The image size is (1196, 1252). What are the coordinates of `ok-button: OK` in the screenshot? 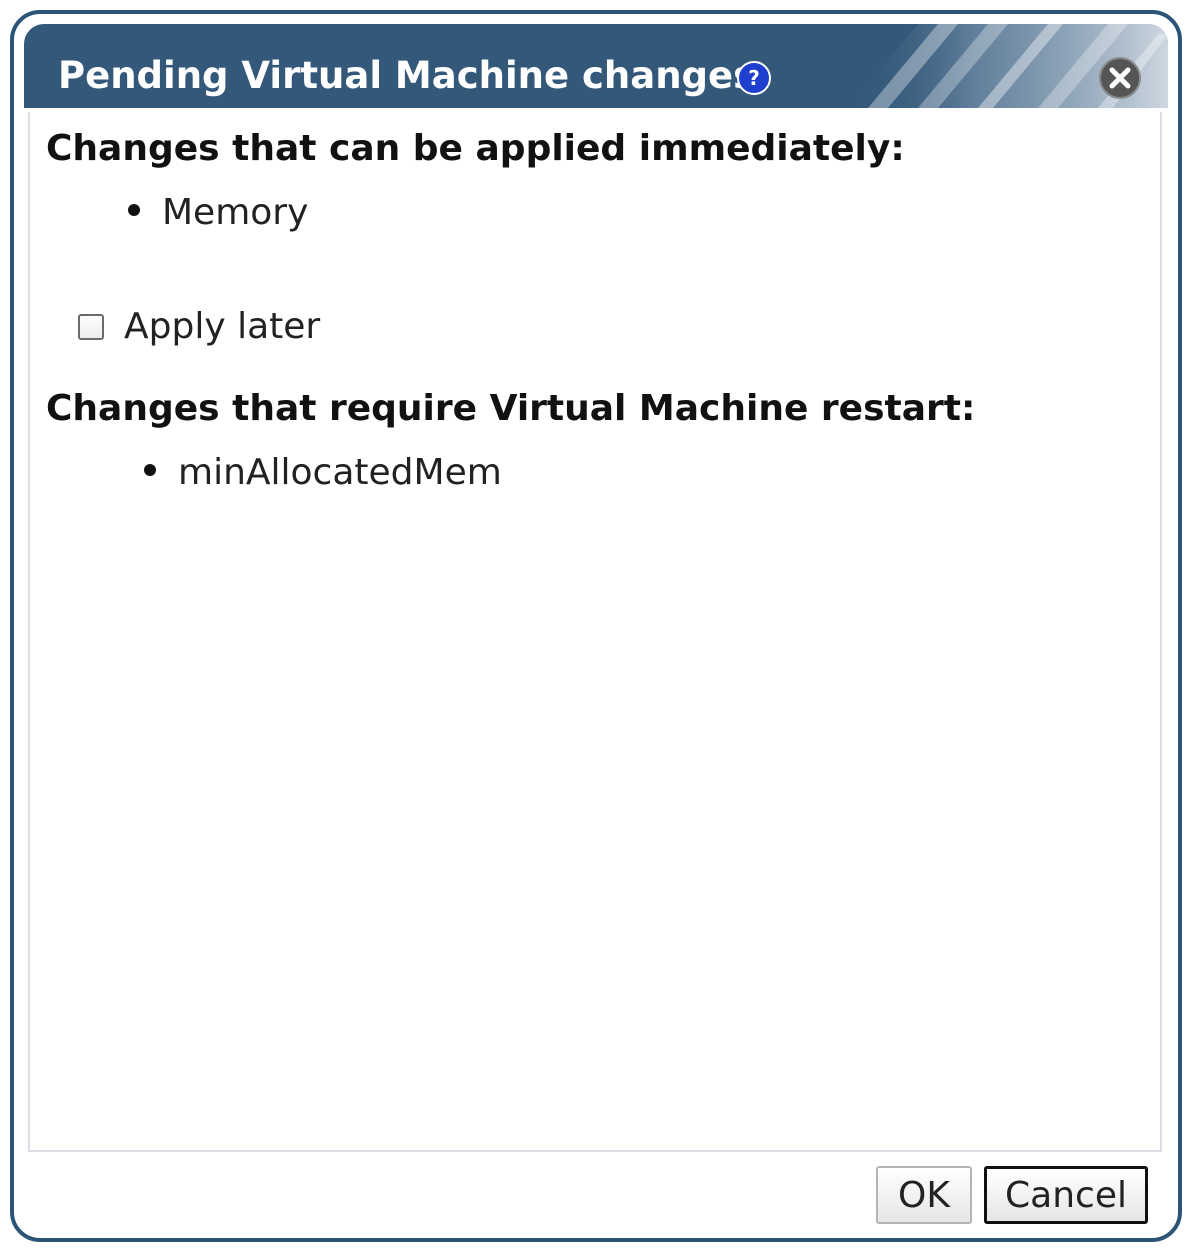 It's located at (924, 1195).